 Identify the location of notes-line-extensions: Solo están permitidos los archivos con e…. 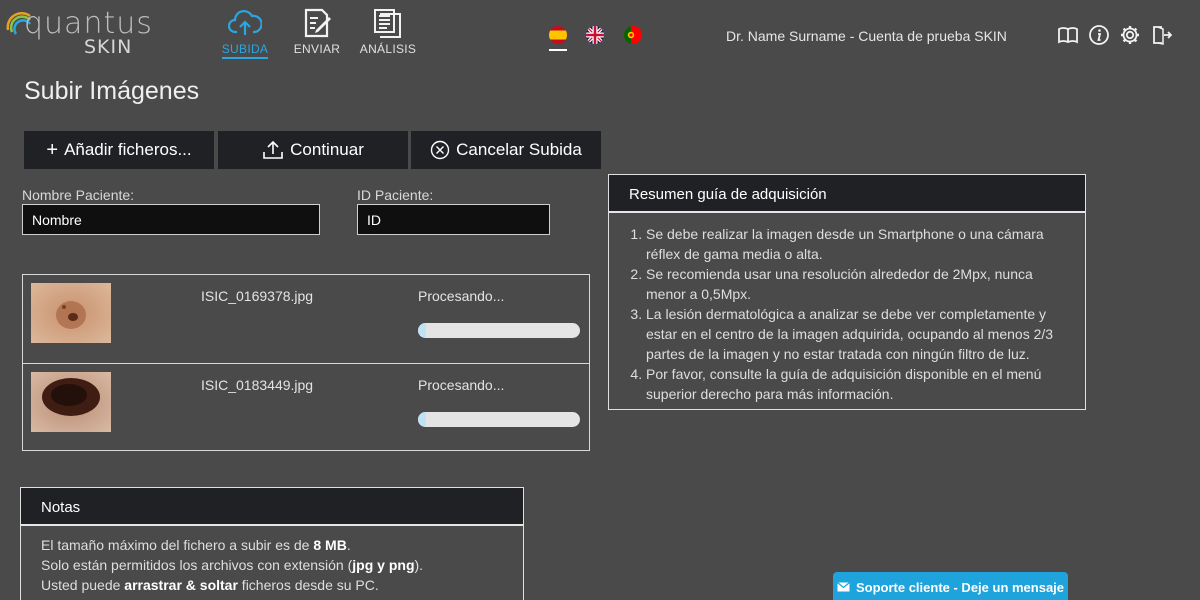
(232, 565).